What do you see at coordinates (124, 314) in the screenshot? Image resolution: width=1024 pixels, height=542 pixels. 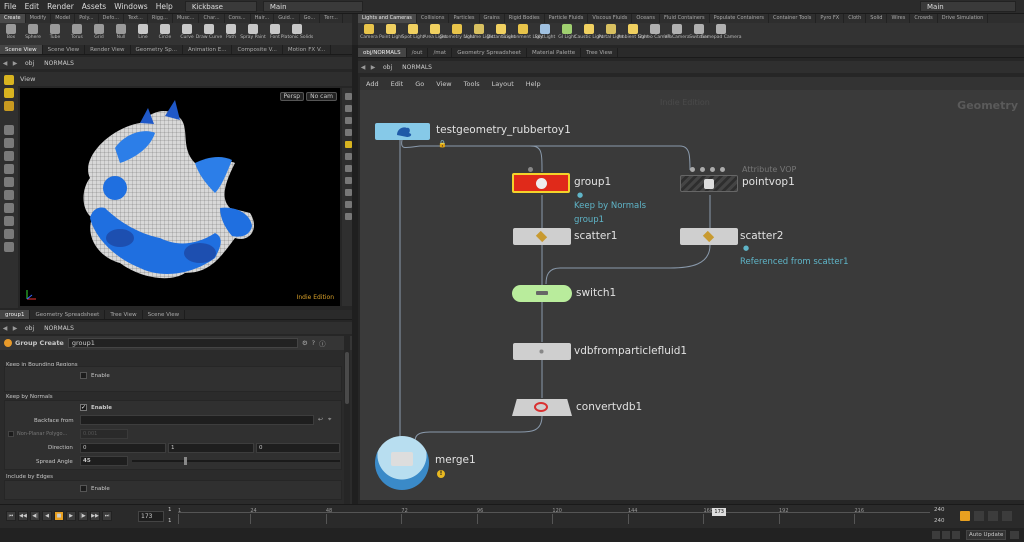 I see `param-tab-2: Tree View` at bounding box center [124, 314].